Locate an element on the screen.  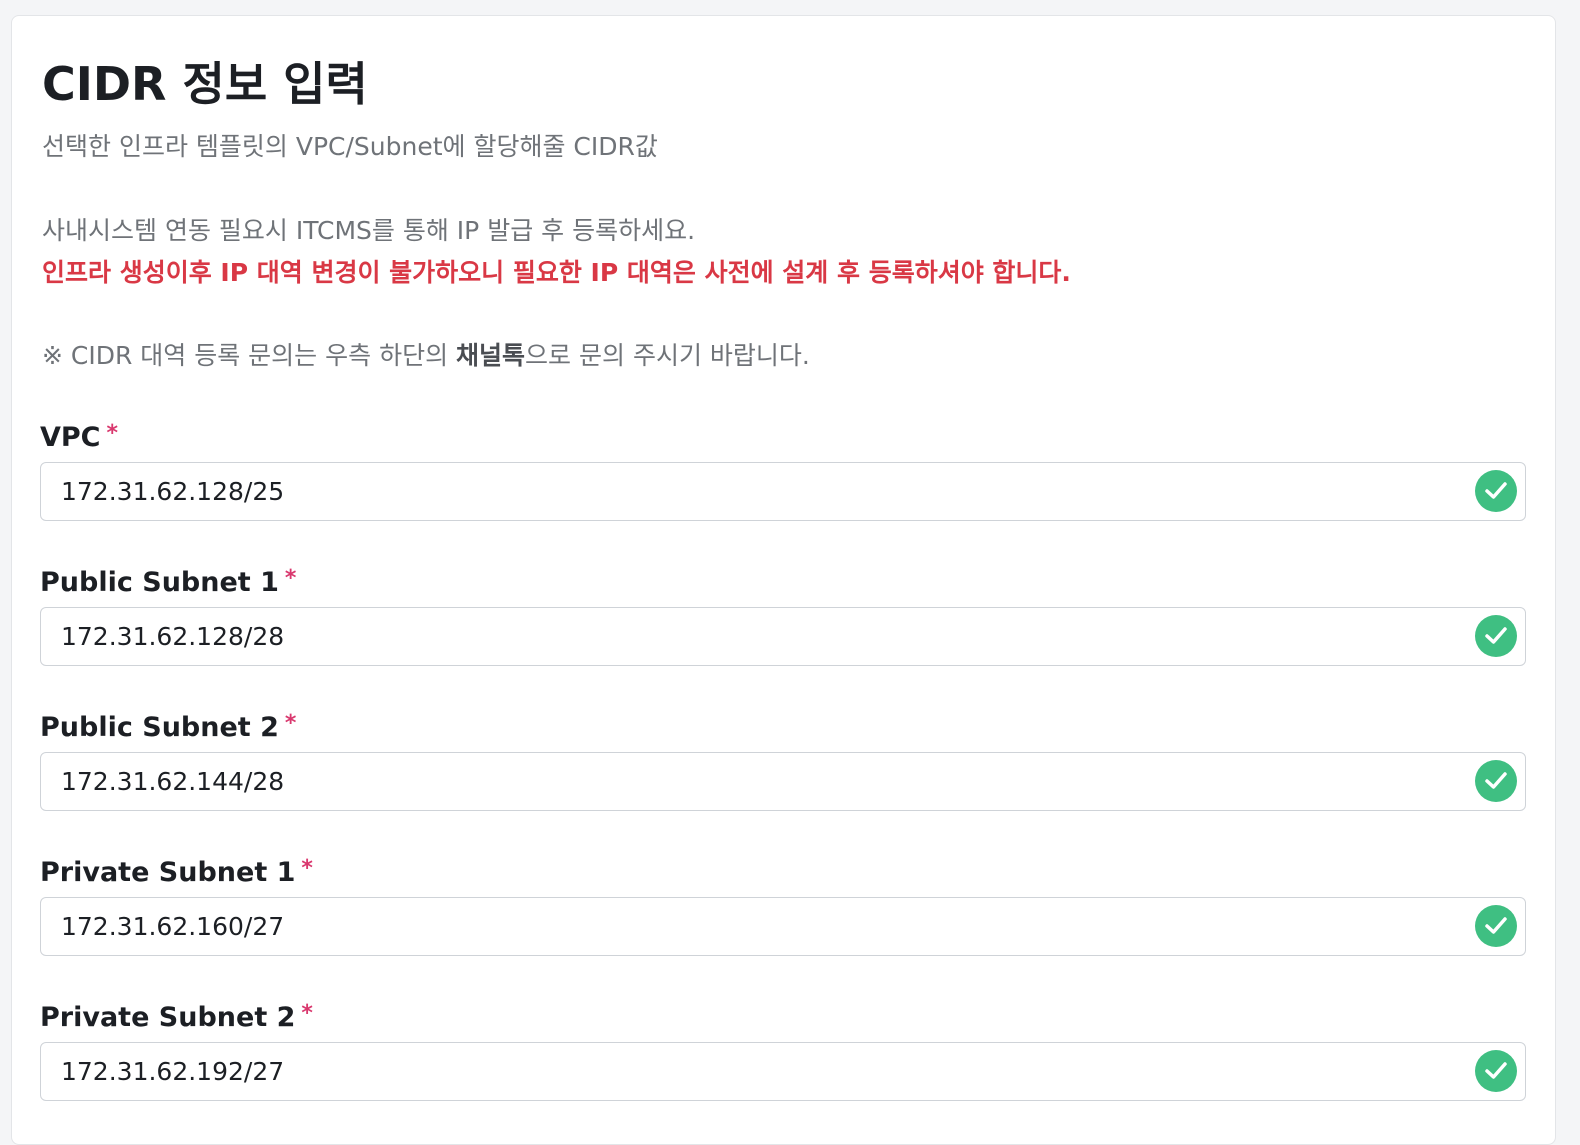
vpc-cidr-field is located at coordinates (783, 491).